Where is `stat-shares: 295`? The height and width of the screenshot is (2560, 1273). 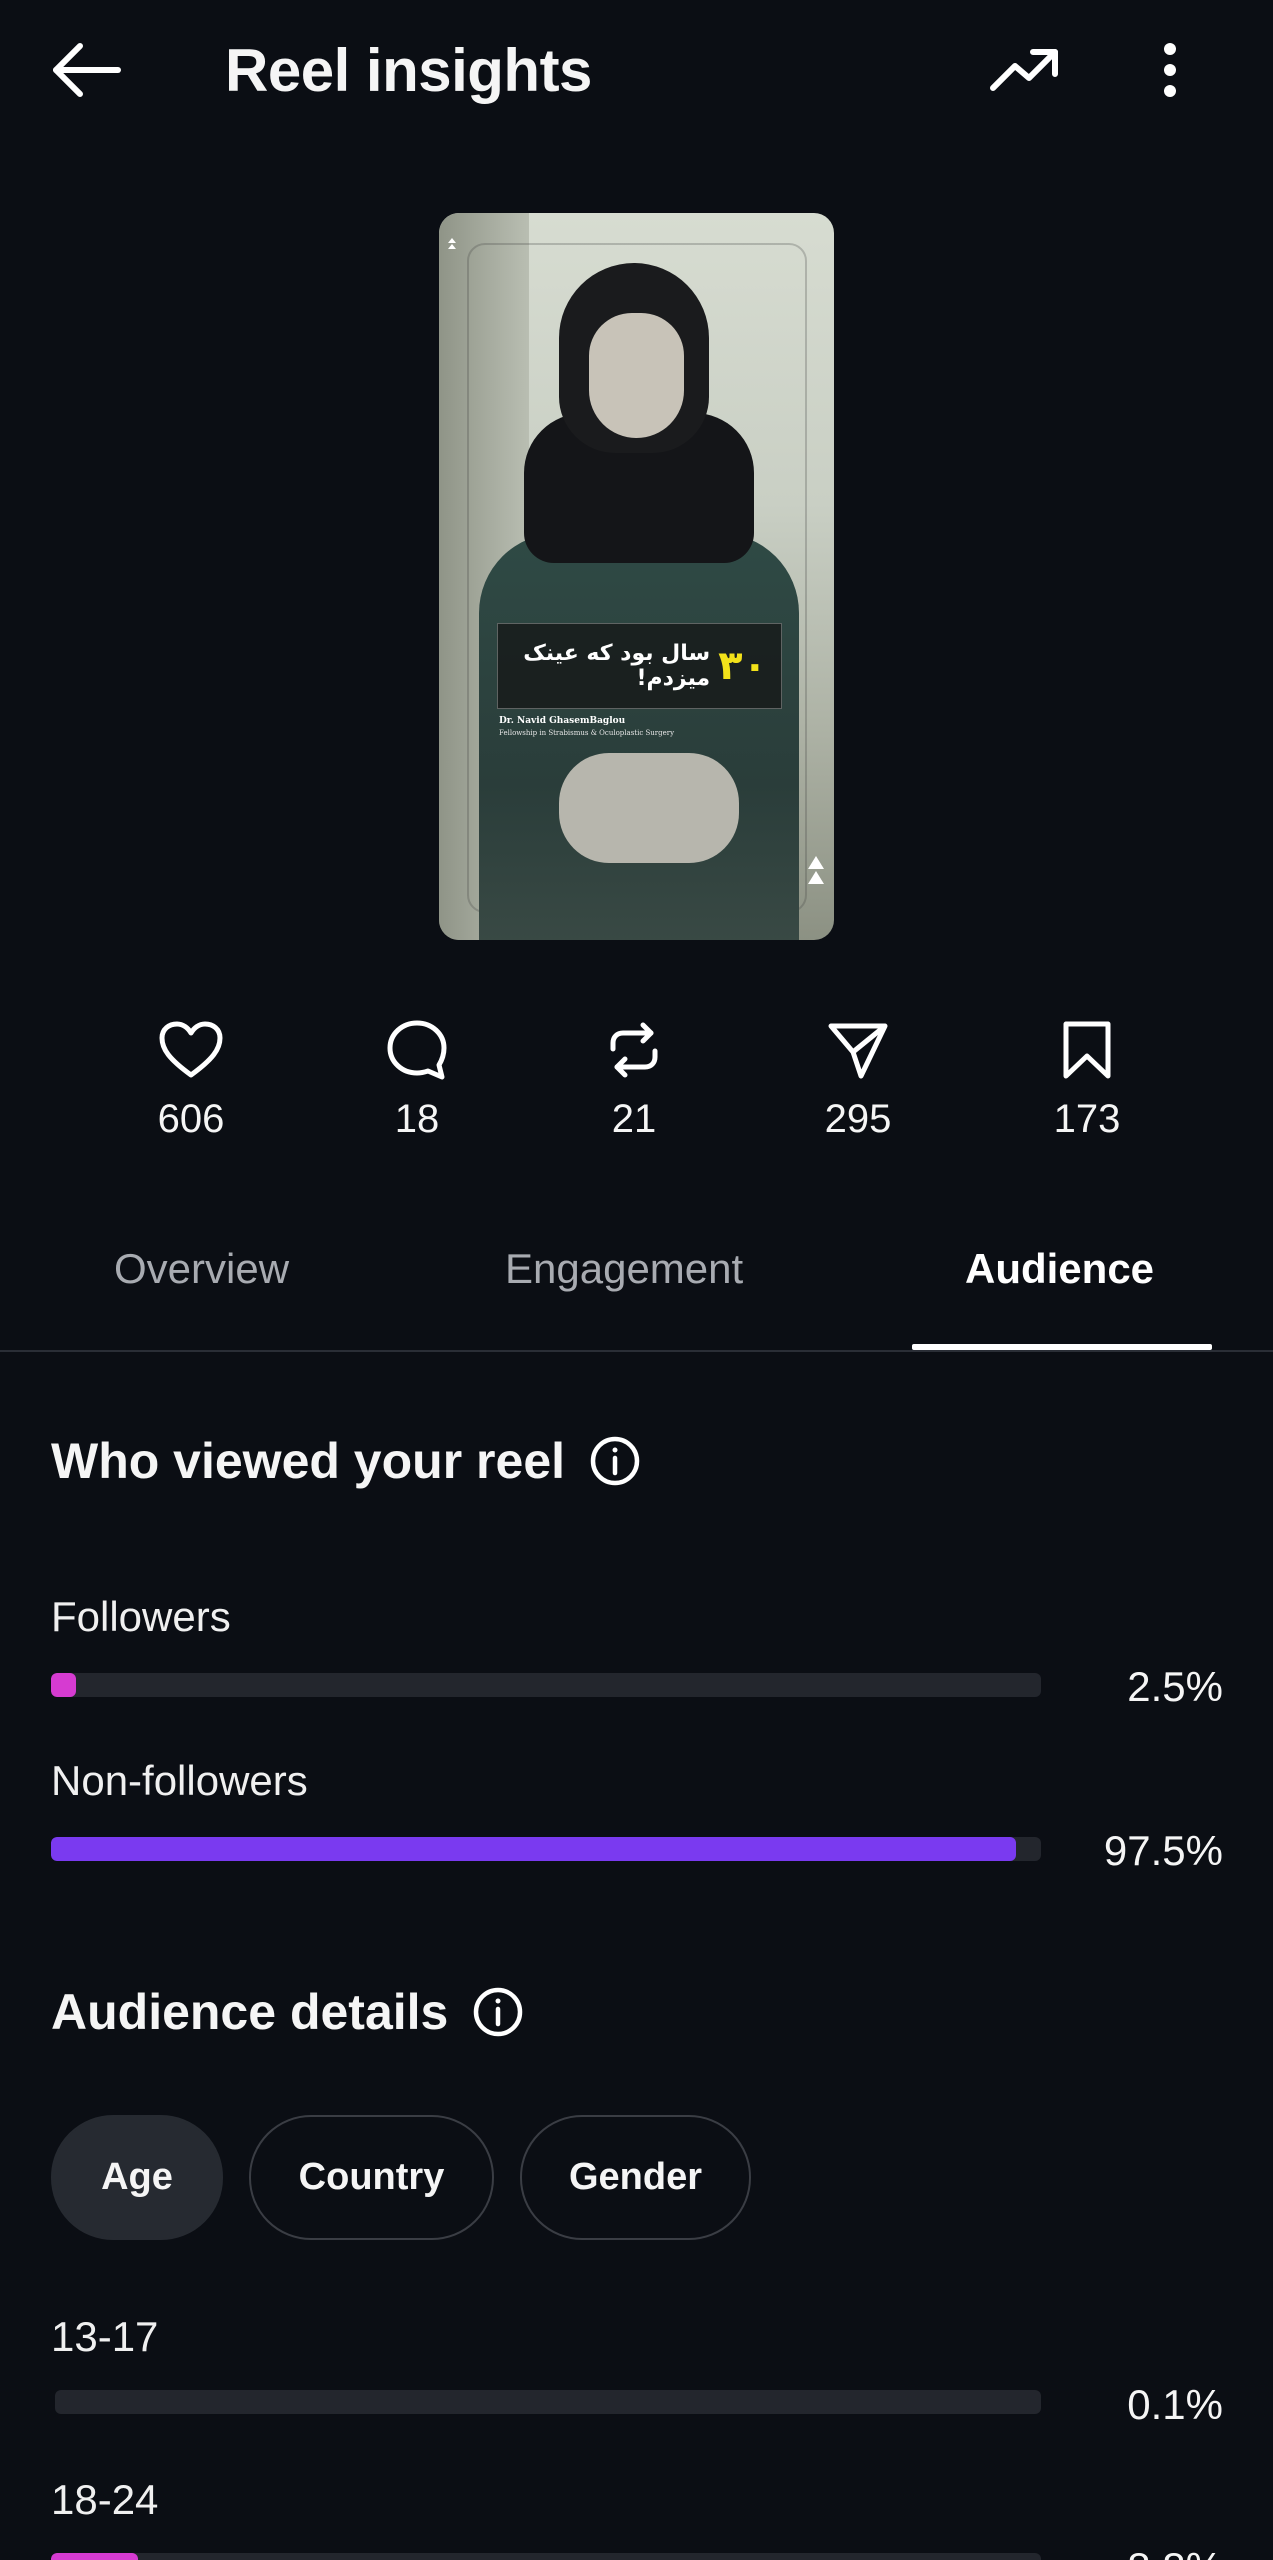
stat-shares: 295 is located at coordinates (858, 1078).